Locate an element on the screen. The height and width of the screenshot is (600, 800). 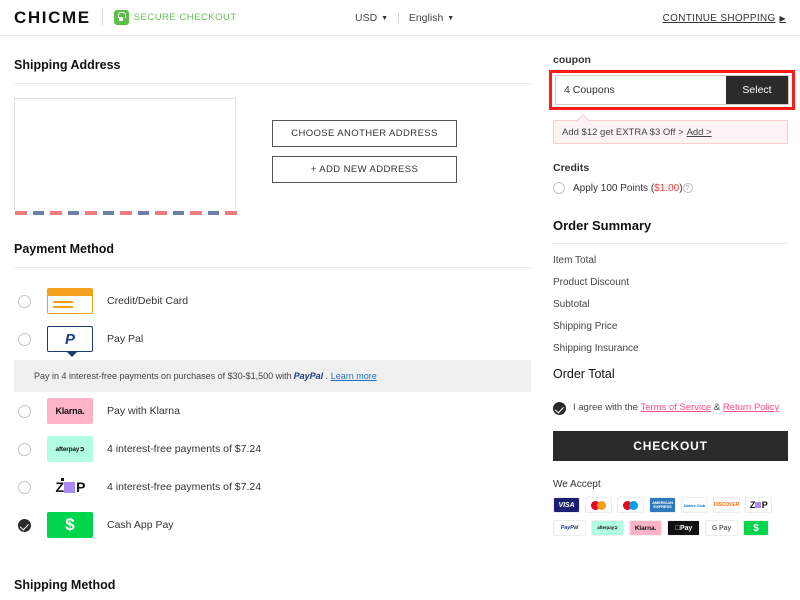
visa-icon: VISA is located at coordinates (566, 505).